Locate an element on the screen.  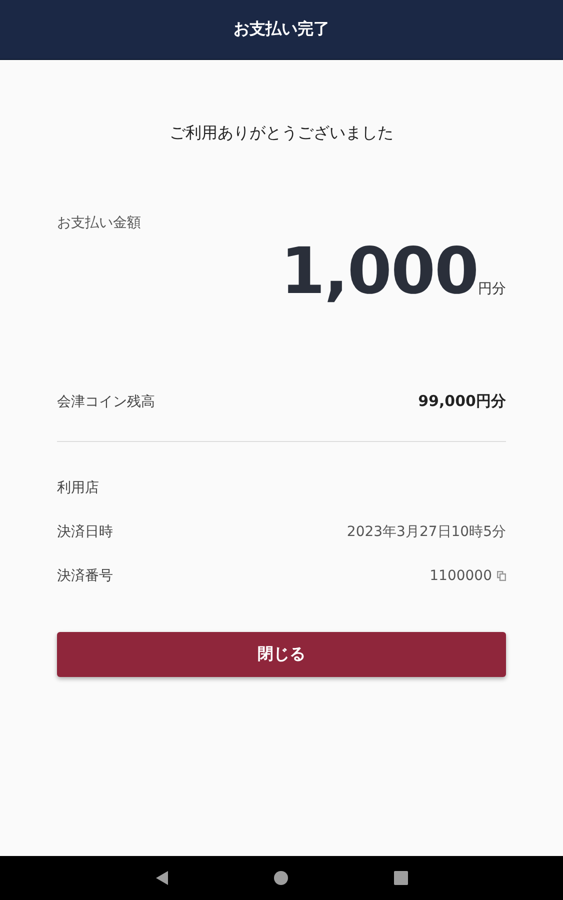
thanks-message: ご利用ありがとうございました is located at coordinates (281, 133).